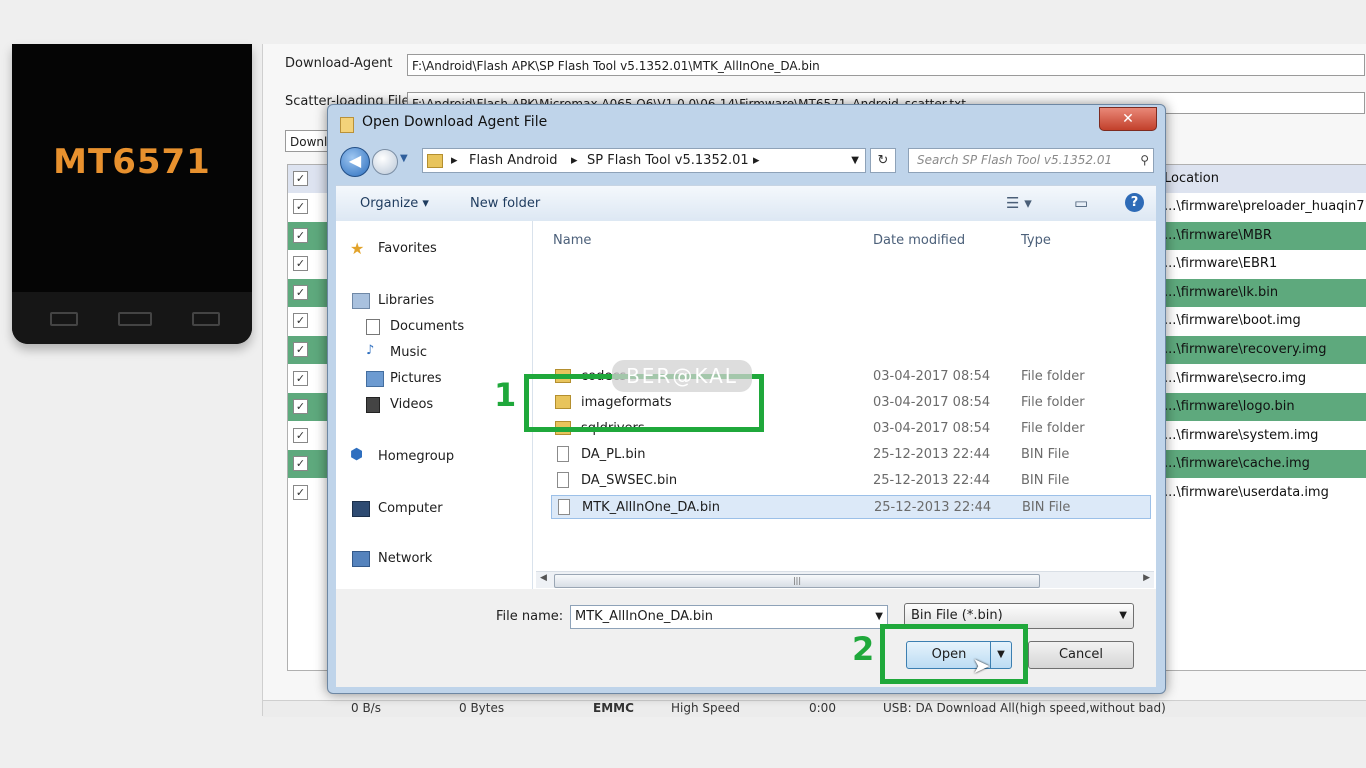 The image size is (1366, 768). What do you see at coordinates (406, 300) in the screenshot?
I see `nav-libraries: Libraries` at bounding box center [406, 300].